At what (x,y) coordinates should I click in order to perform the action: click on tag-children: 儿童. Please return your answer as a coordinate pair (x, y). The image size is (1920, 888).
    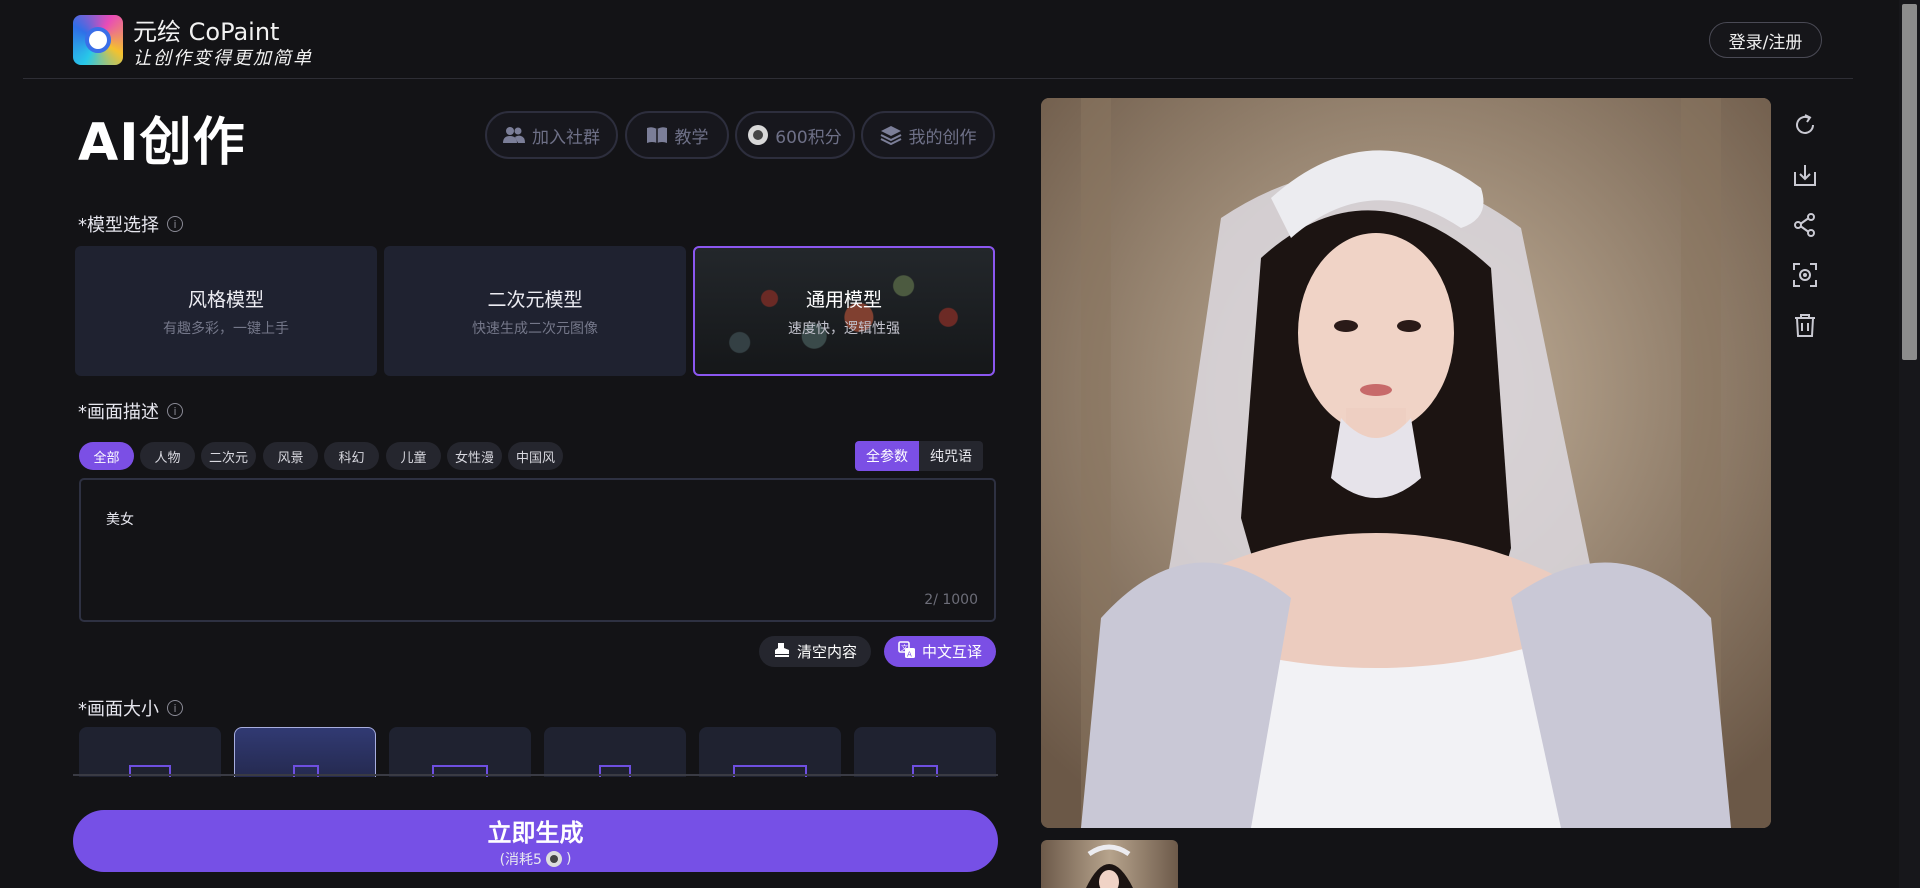
    Looking at the image, I should click on (413, 456).